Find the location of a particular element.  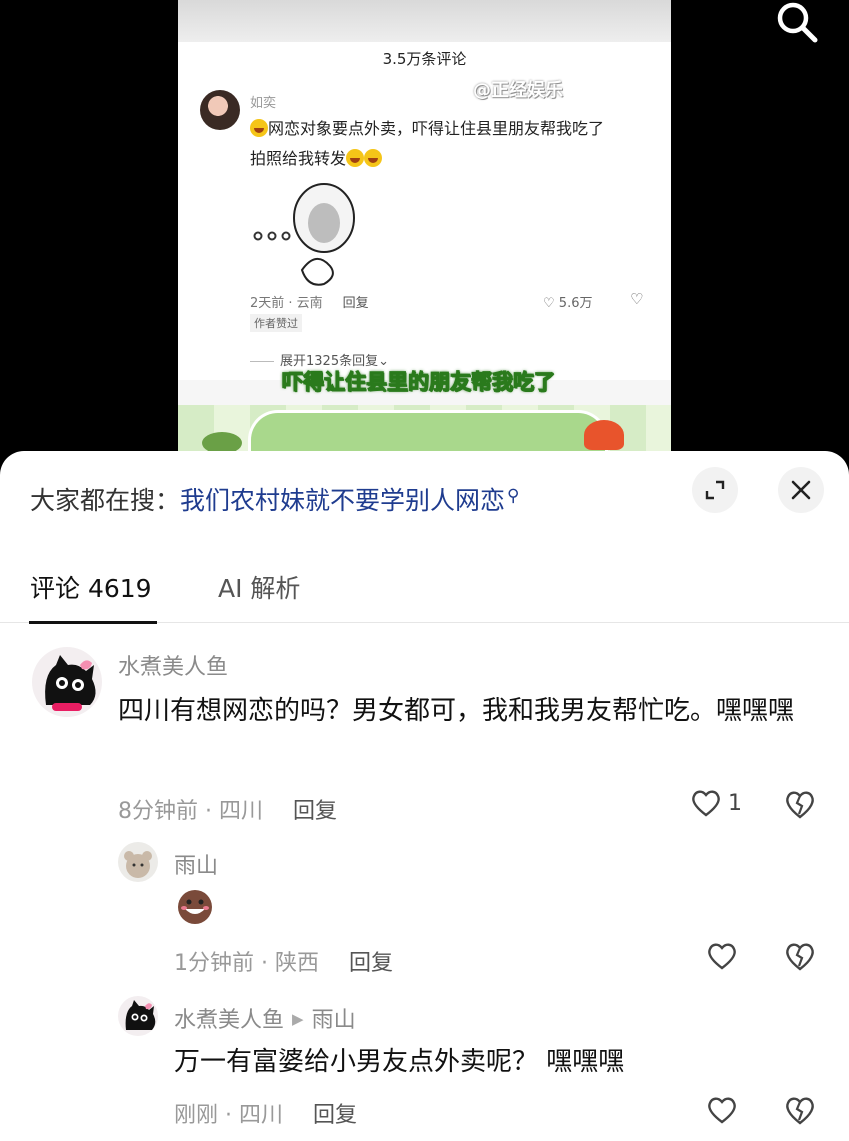

cartoon-bow is located at coordinates (604, 435).